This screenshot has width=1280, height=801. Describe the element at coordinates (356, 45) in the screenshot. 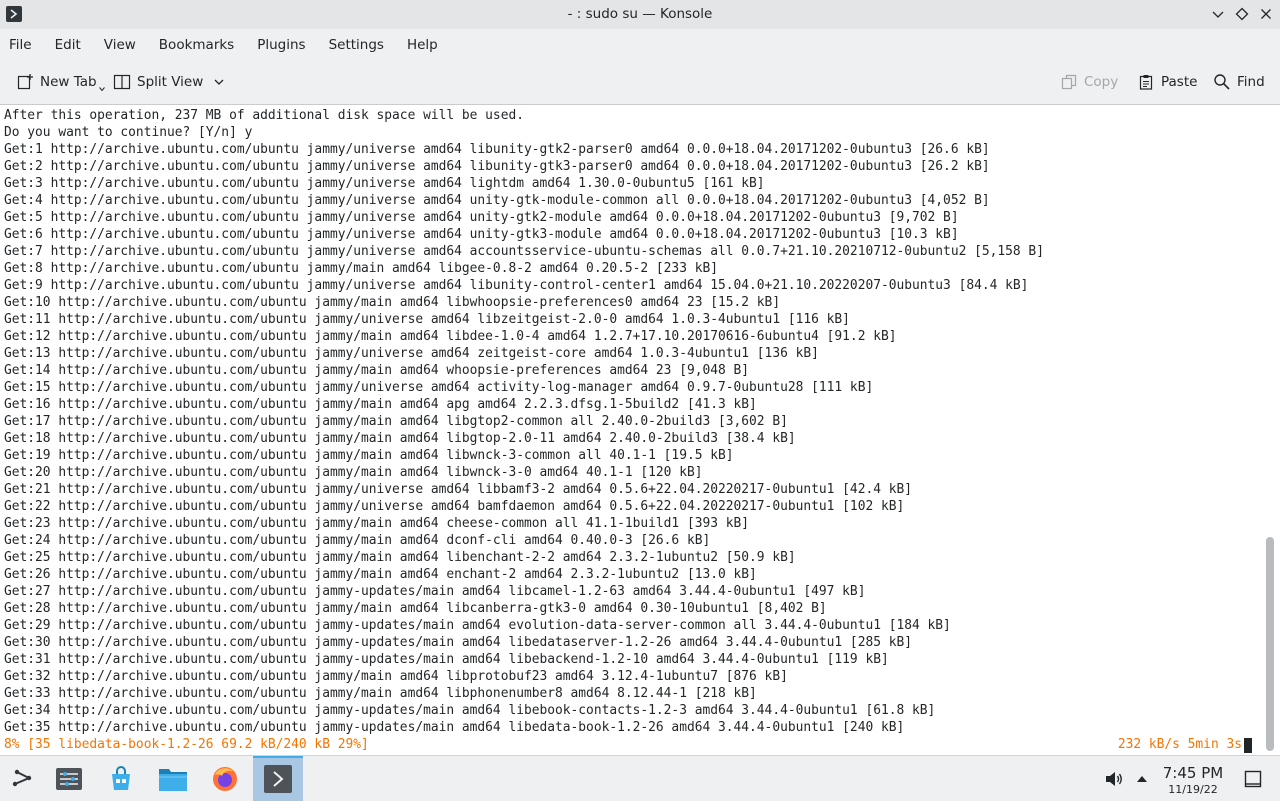

I see `menu-settings: Settings` at that location.